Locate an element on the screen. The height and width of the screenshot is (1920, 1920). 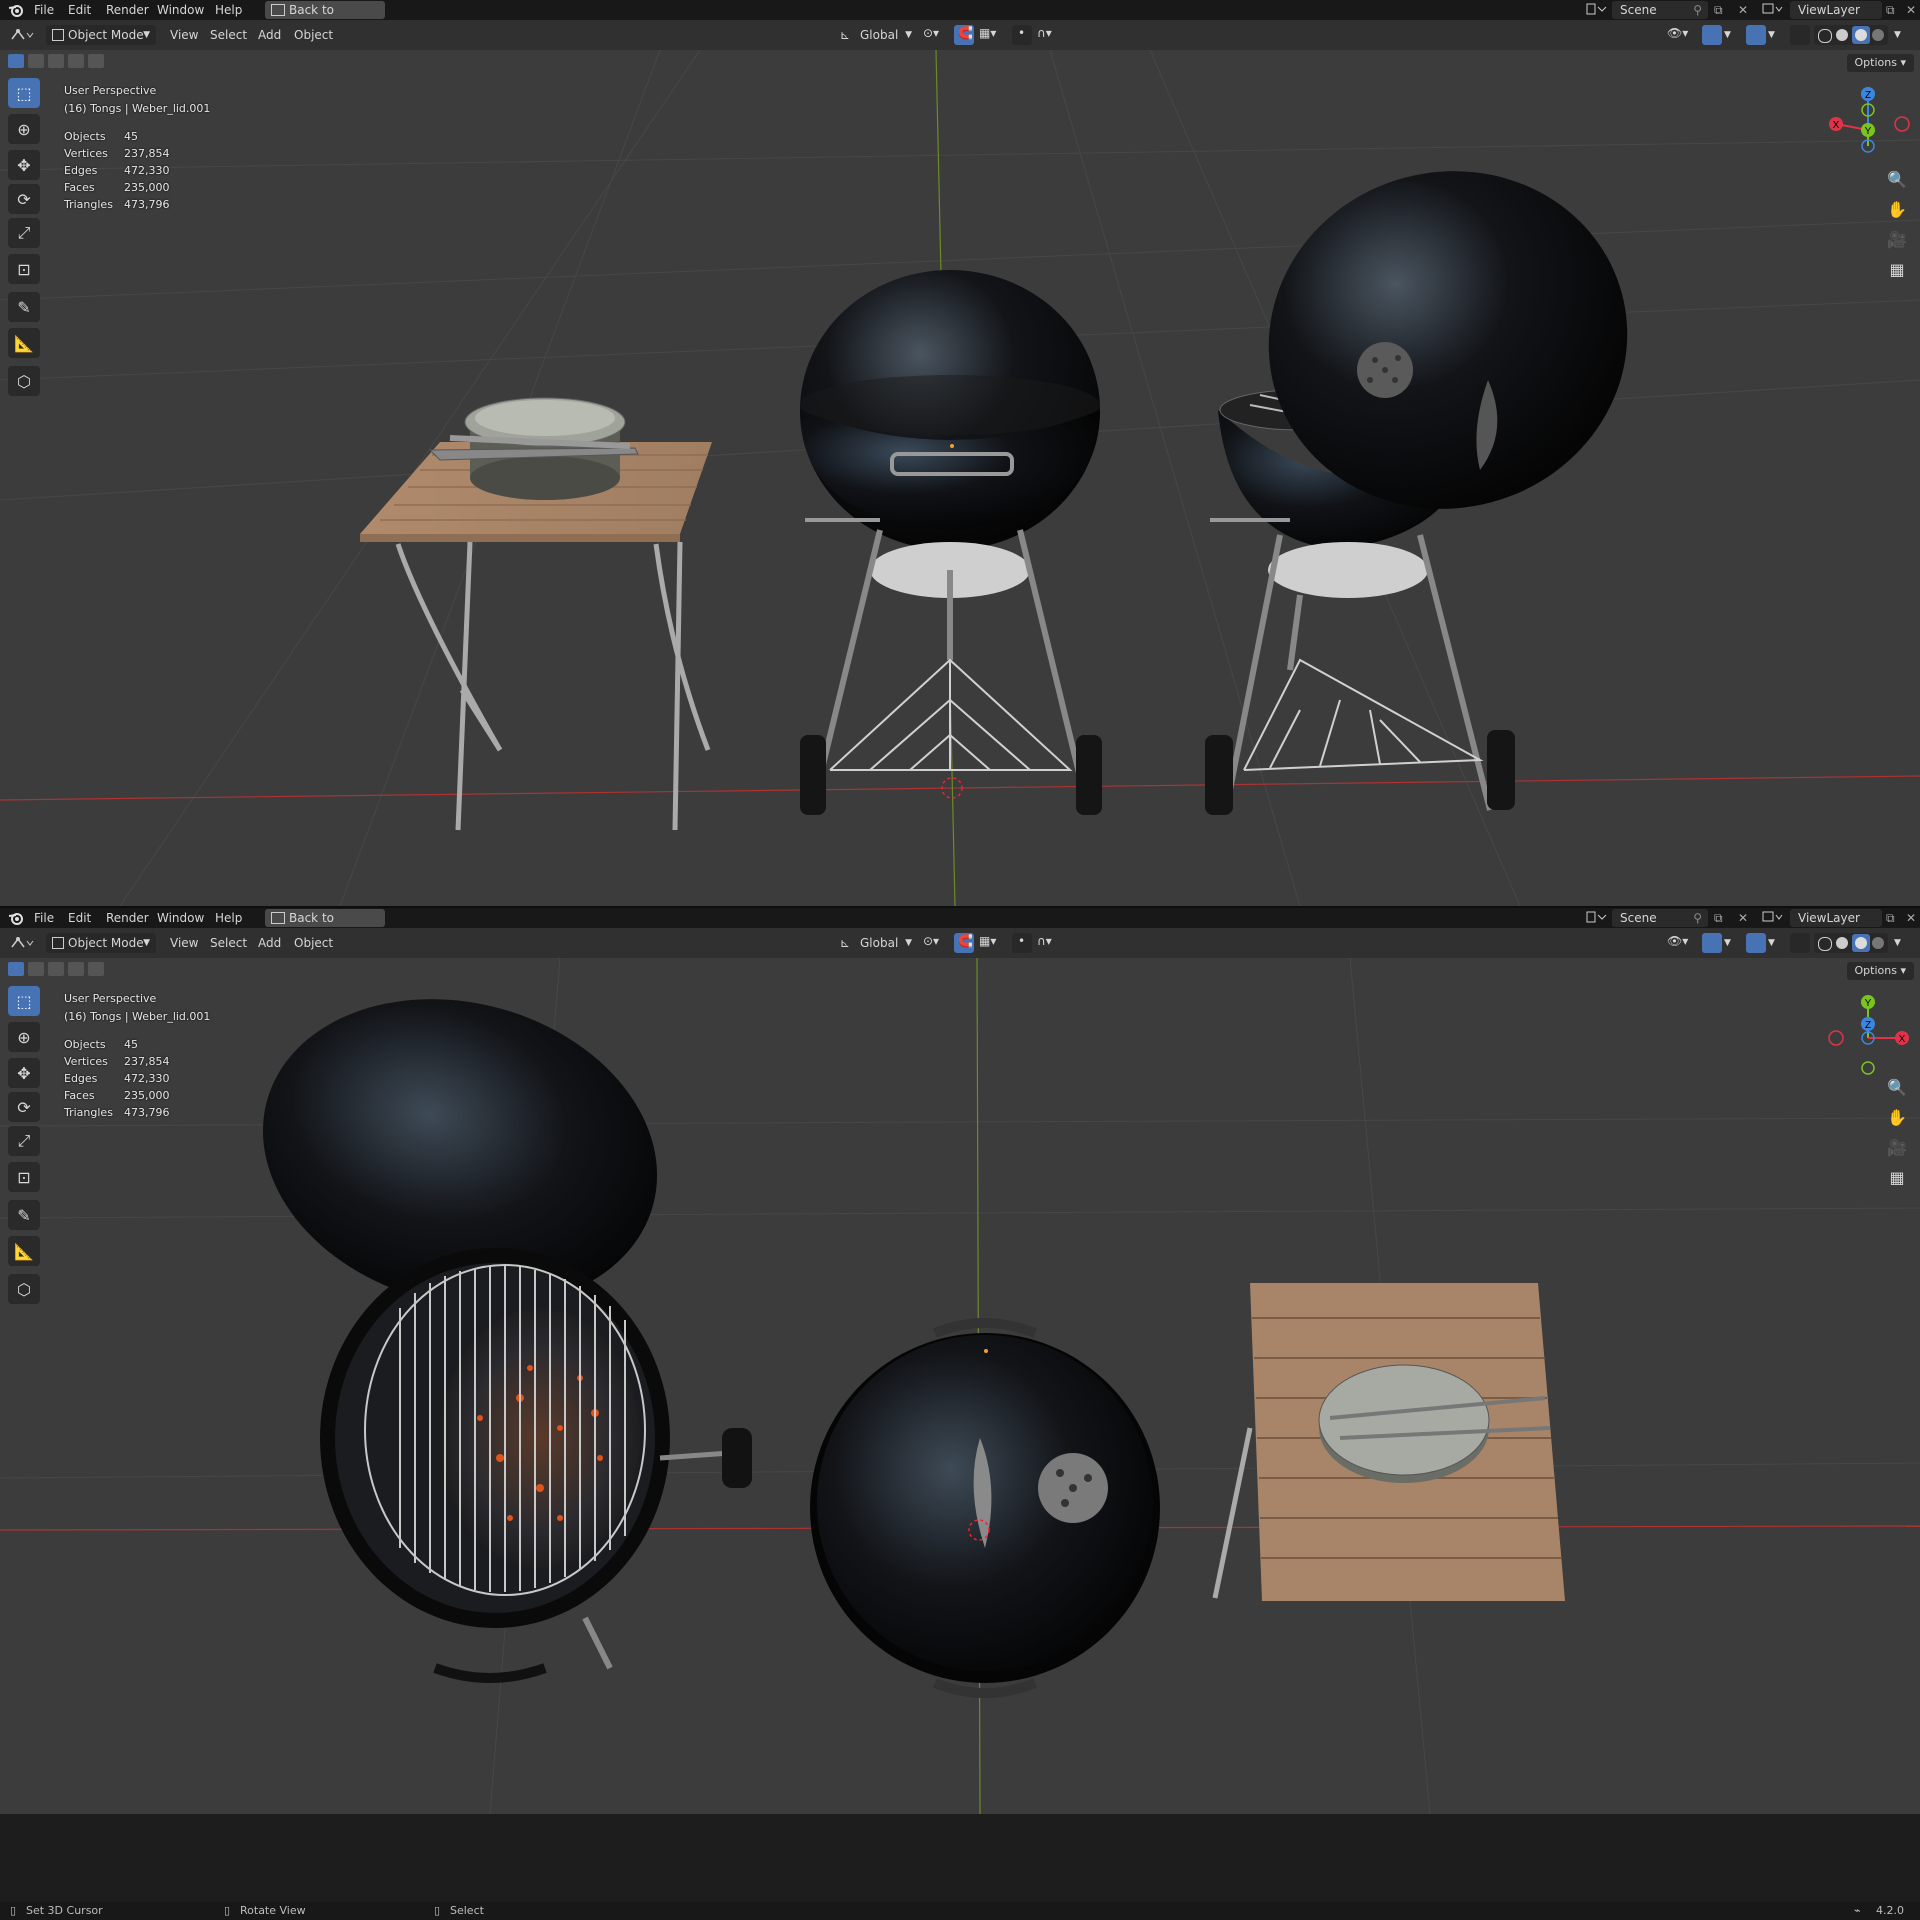
menu-help: Help is located at coordinates (228, 918).